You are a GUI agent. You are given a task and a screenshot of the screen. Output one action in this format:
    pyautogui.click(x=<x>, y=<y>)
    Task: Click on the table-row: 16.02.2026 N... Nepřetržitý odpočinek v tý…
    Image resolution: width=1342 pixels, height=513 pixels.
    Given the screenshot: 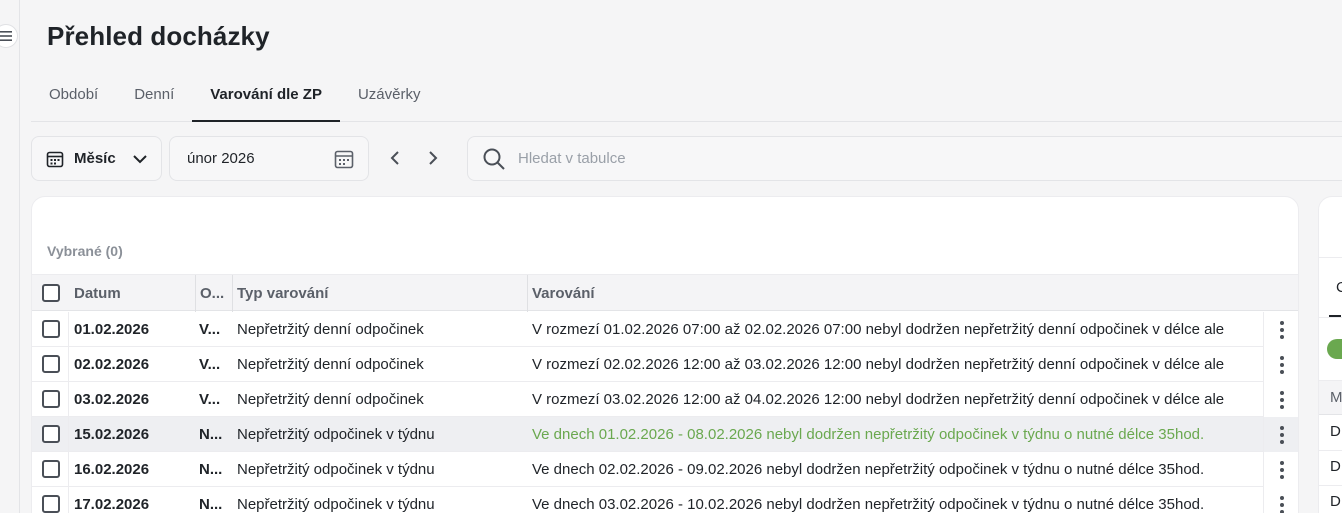 What is the action you would take?
    pyautogui.click(x=665, y=469)
    